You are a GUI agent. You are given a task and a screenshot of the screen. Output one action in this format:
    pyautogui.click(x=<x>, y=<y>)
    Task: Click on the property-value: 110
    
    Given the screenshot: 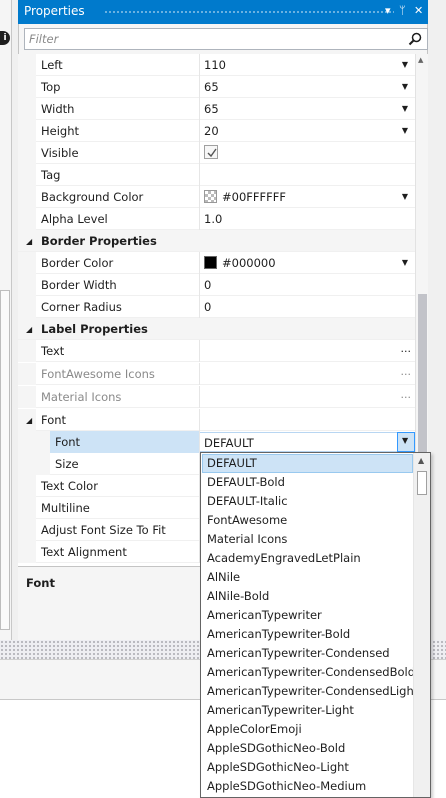 What is the action you would take?
    pyautogui.click(x=215, y=65)
    